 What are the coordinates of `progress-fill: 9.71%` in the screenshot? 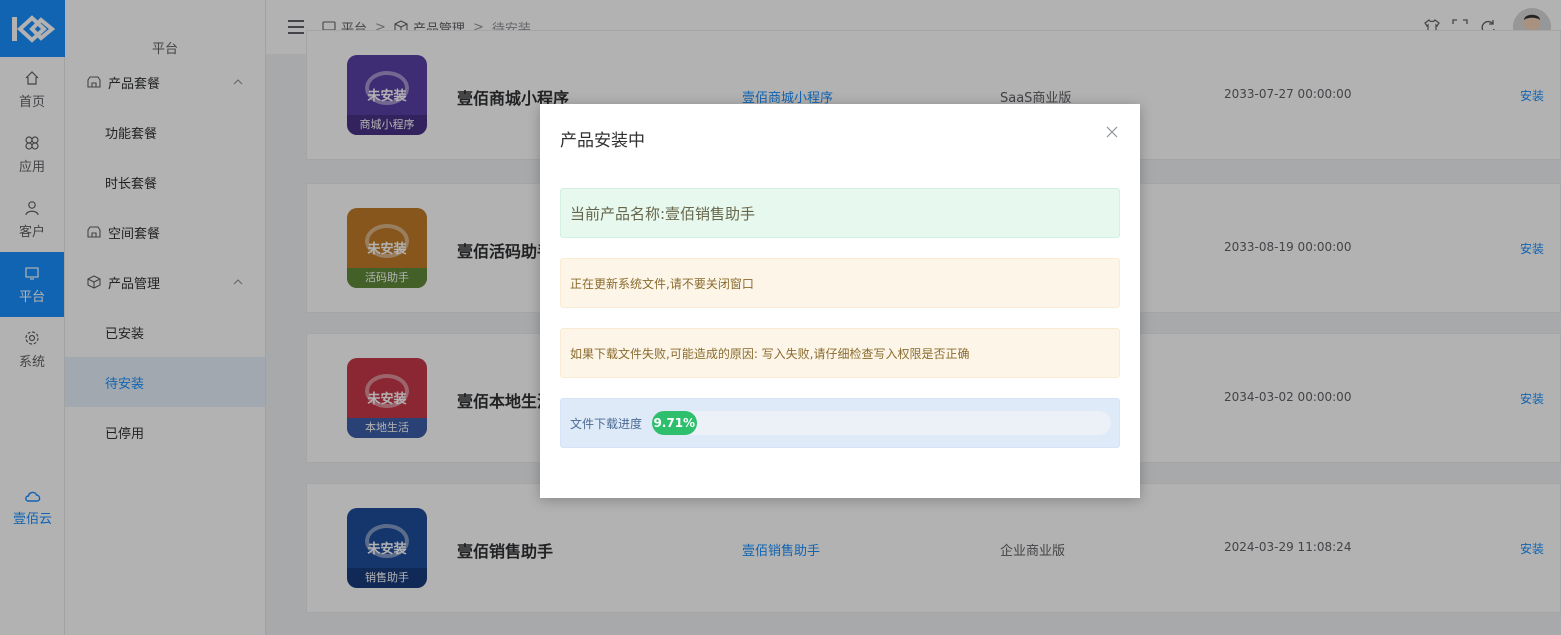 It's located at (674, 423).